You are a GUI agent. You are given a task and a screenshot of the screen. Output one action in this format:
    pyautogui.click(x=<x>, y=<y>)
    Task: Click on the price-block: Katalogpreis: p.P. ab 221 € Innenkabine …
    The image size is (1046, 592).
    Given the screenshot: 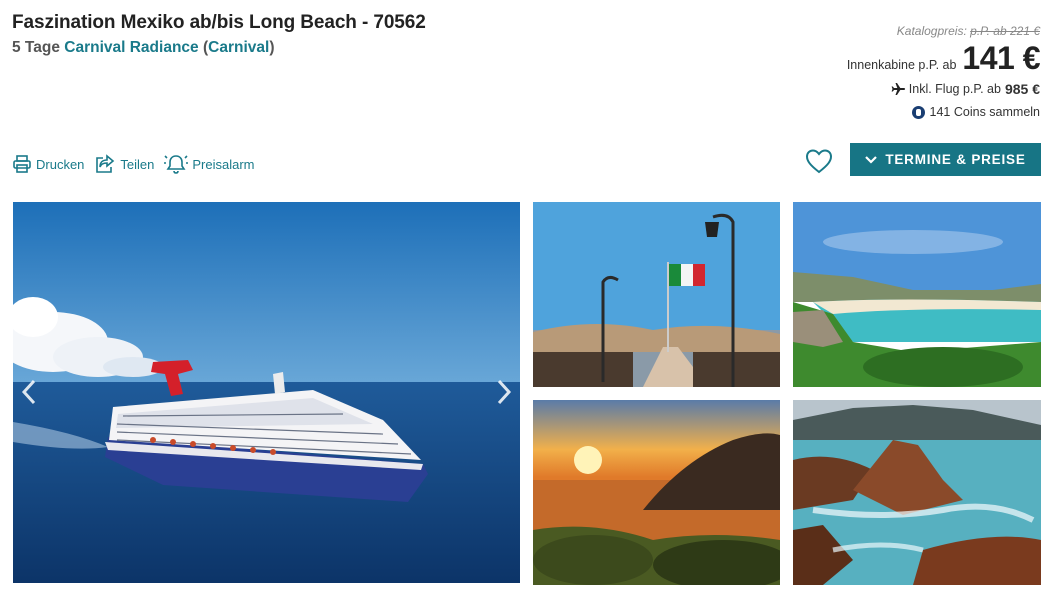 What is the action you would take?
    pyautogui.click(x=943, y=71)
    